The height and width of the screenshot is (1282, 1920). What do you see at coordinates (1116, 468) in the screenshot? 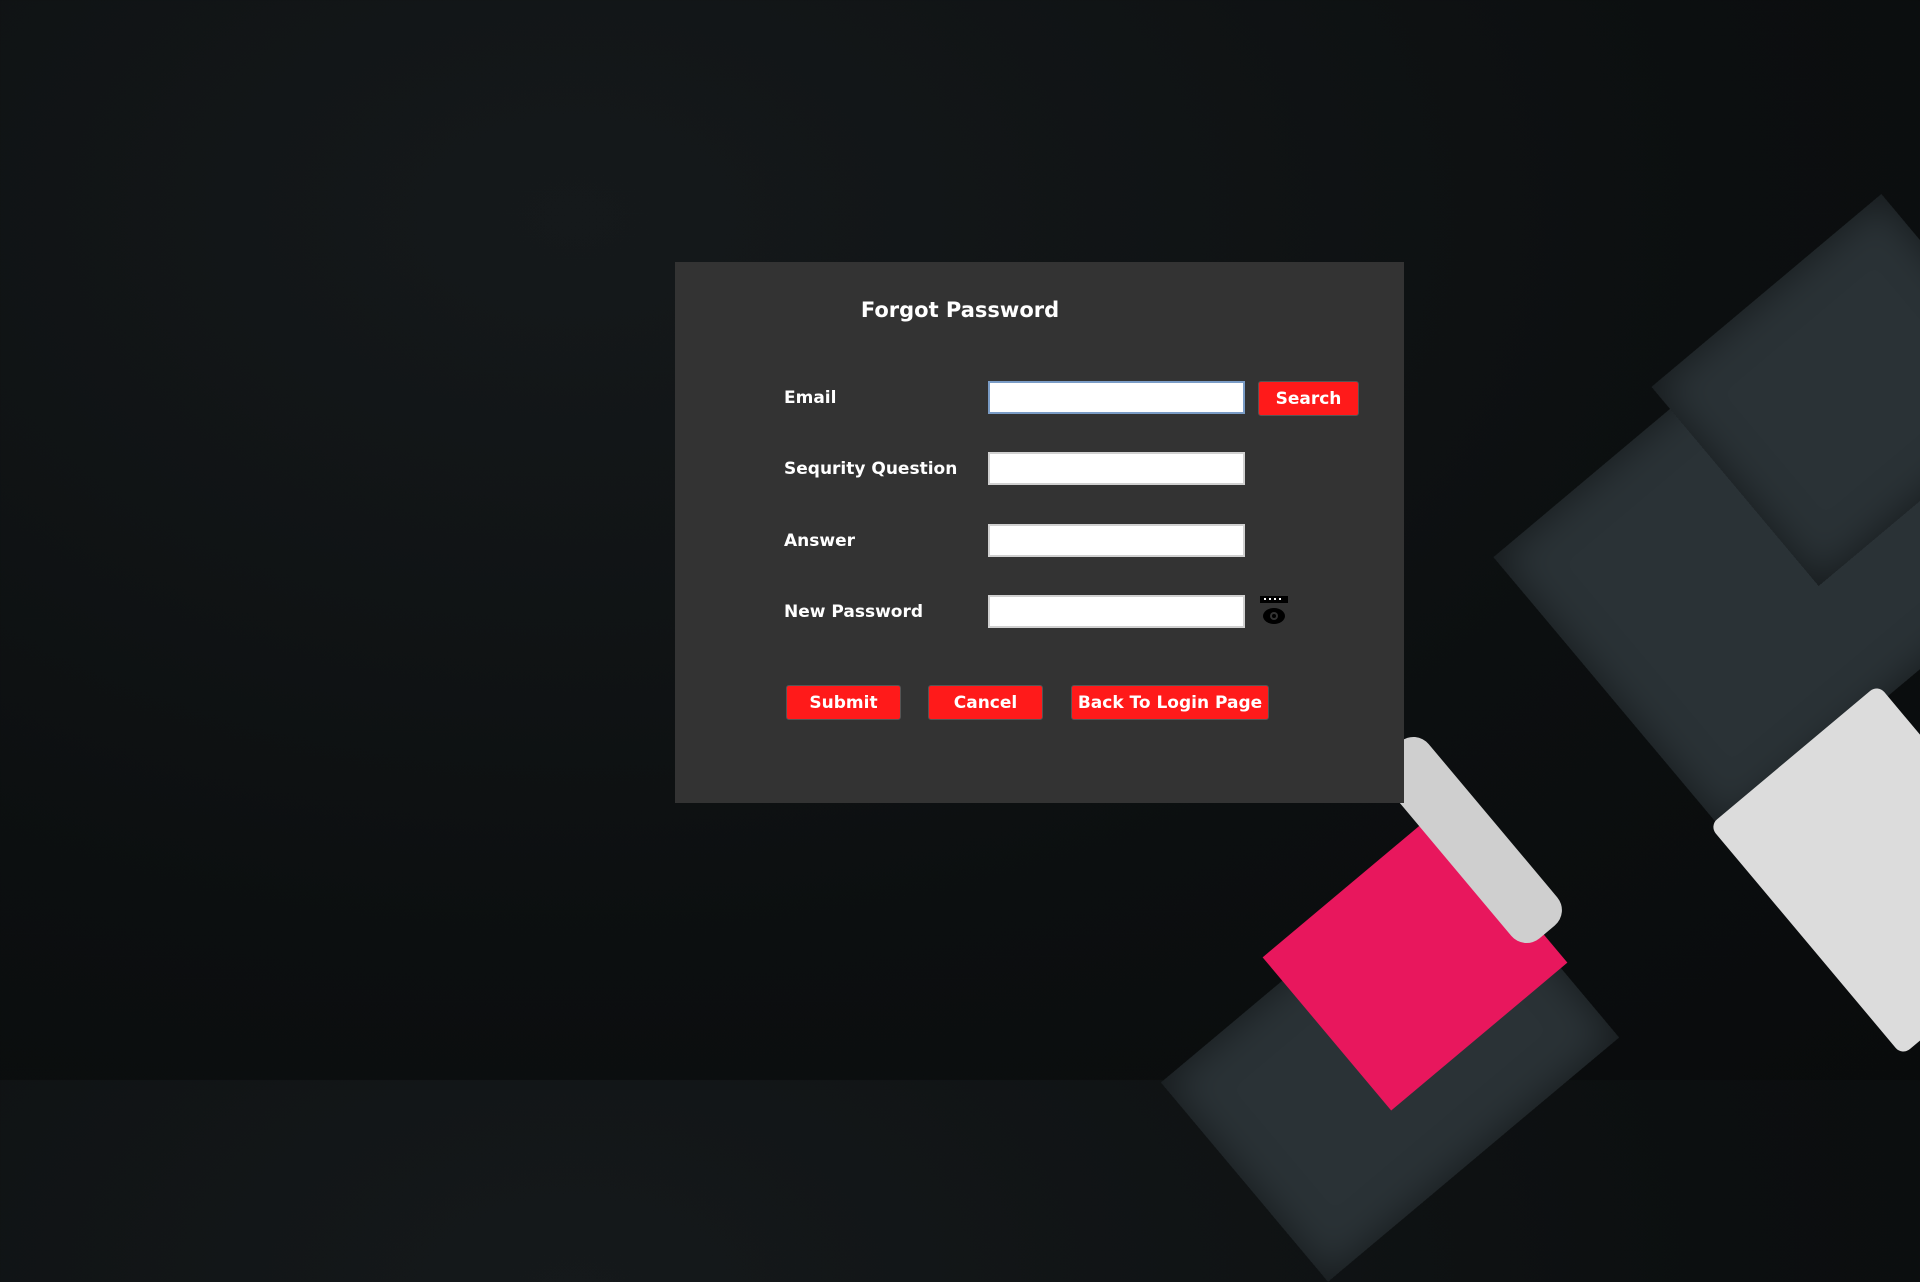
I see `security-question-input` at bounding box center [1116, 468].